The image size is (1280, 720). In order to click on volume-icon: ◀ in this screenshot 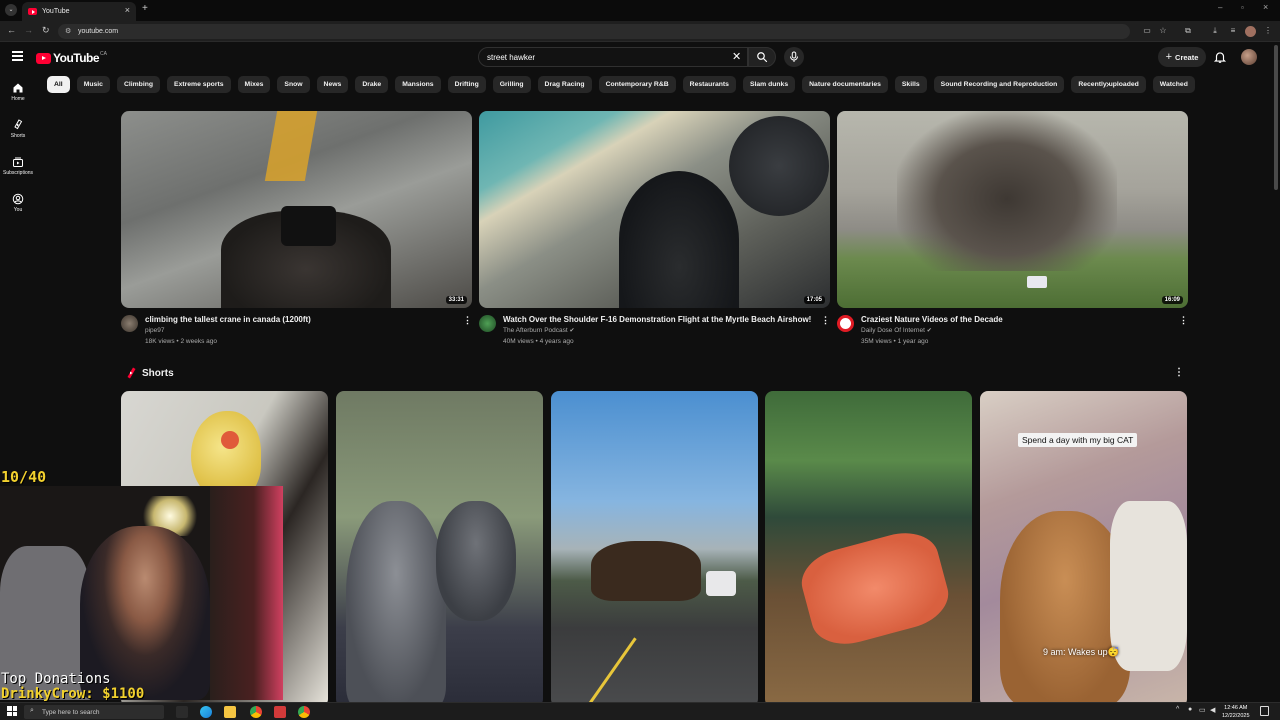, I will do `click(1212, 710)`.